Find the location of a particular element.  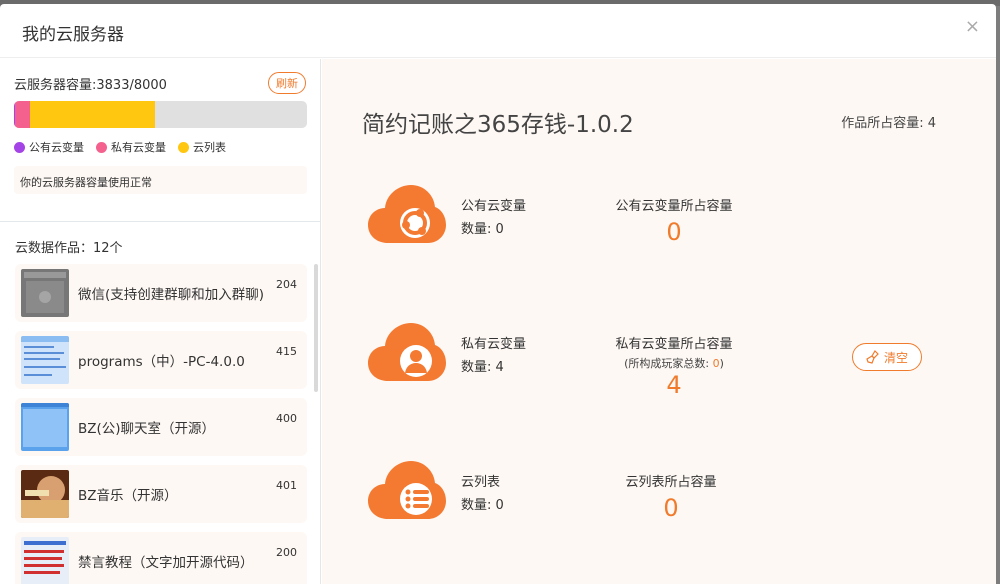

broom-icon is located at coordinates (872, 357).